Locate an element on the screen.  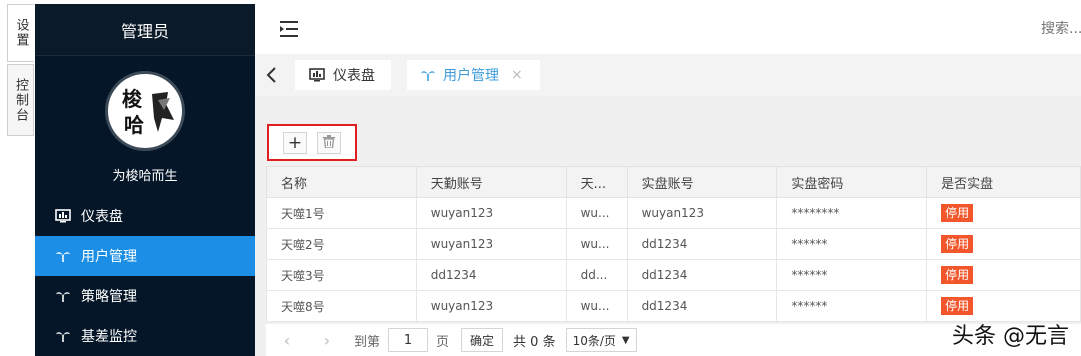
sidebar-header: 管理员 is located at coordinates (145, 30).